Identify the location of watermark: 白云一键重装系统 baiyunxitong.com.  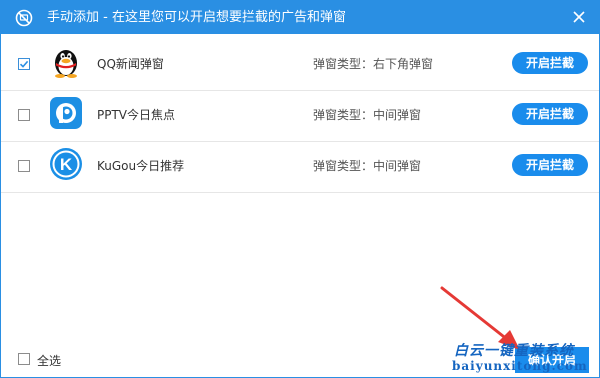
(523, 359).